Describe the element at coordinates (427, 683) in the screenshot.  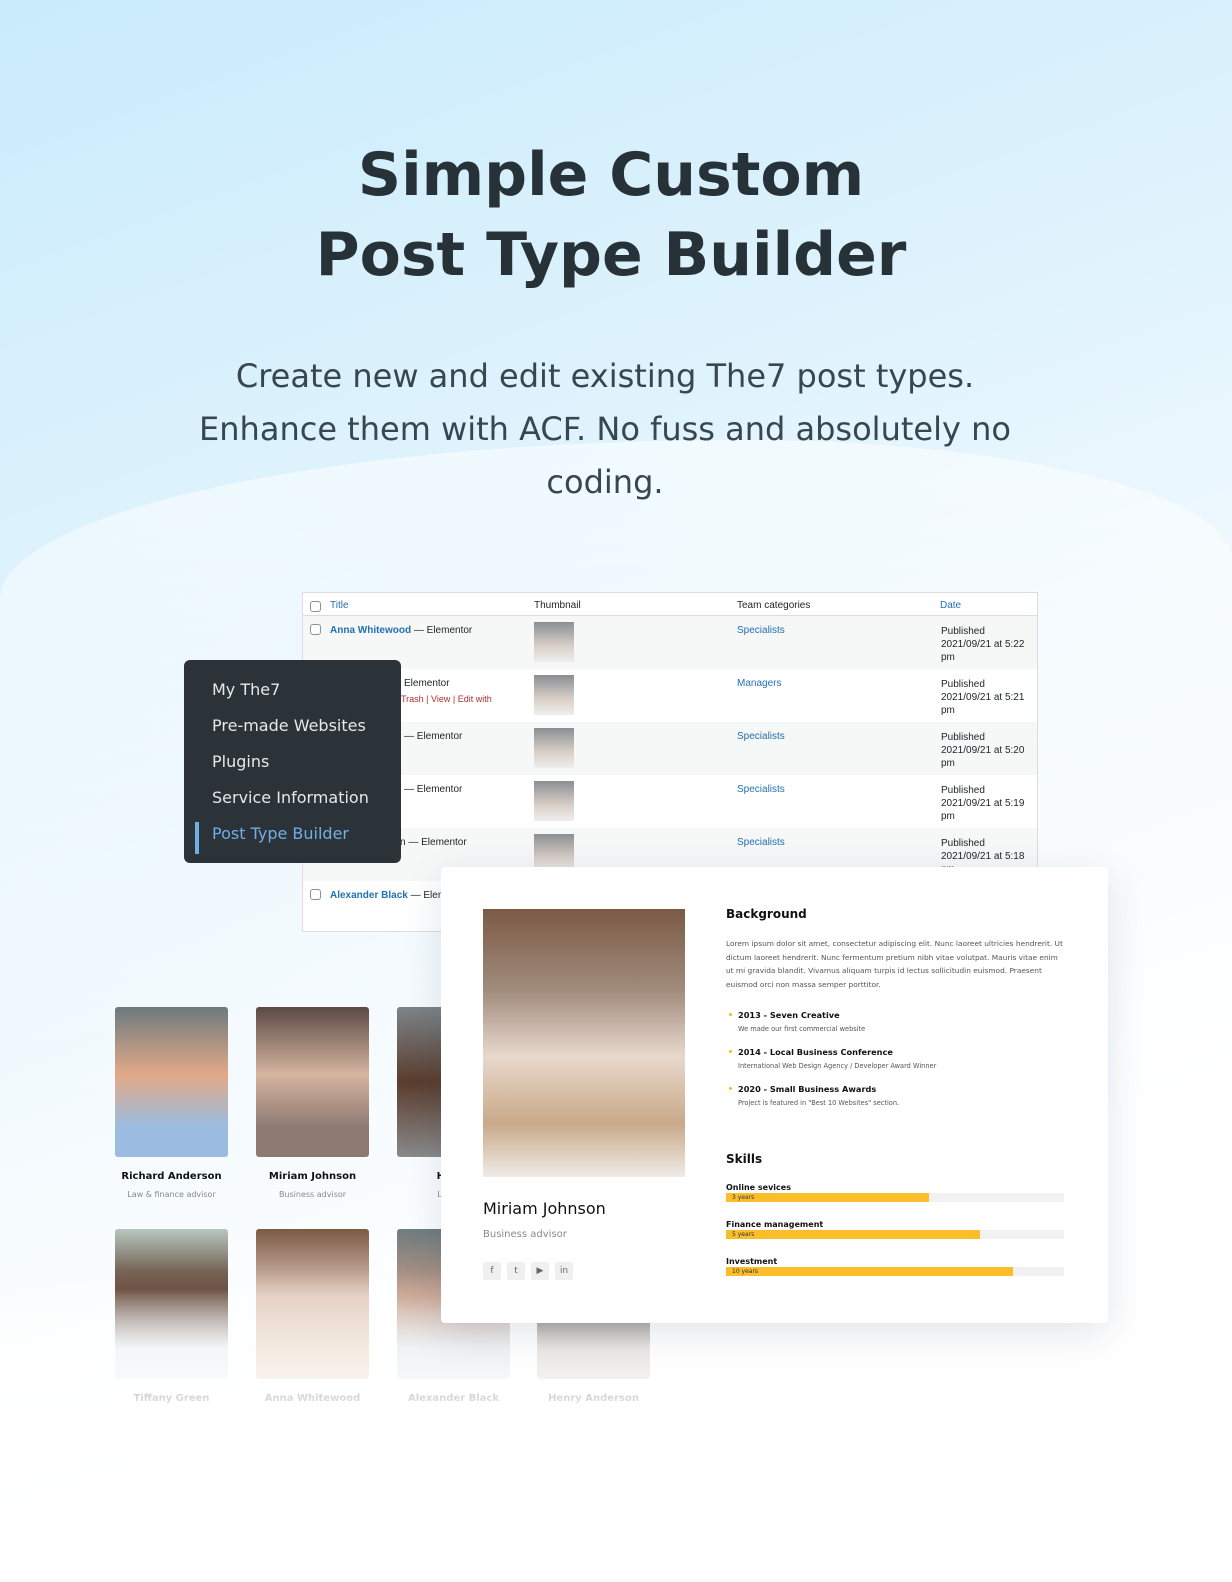
I see `post-title-suffix: Elementor` at that location.